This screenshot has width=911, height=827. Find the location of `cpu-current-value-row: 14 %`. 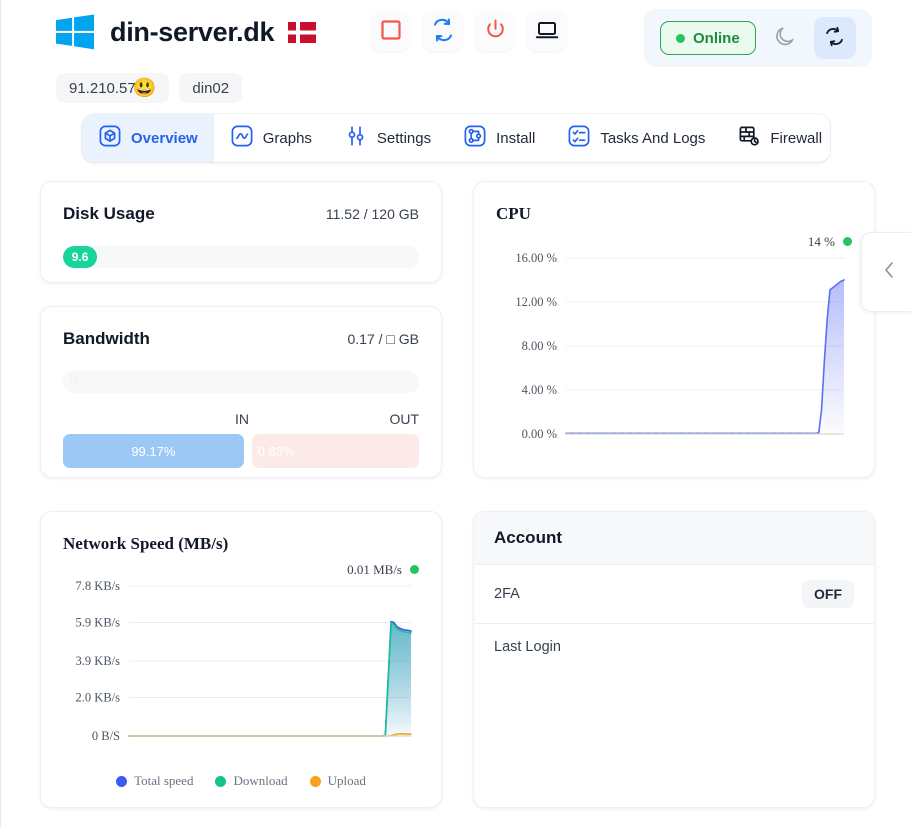

cpu-current-value-row: 14 % is located at coordinates (674, 242).